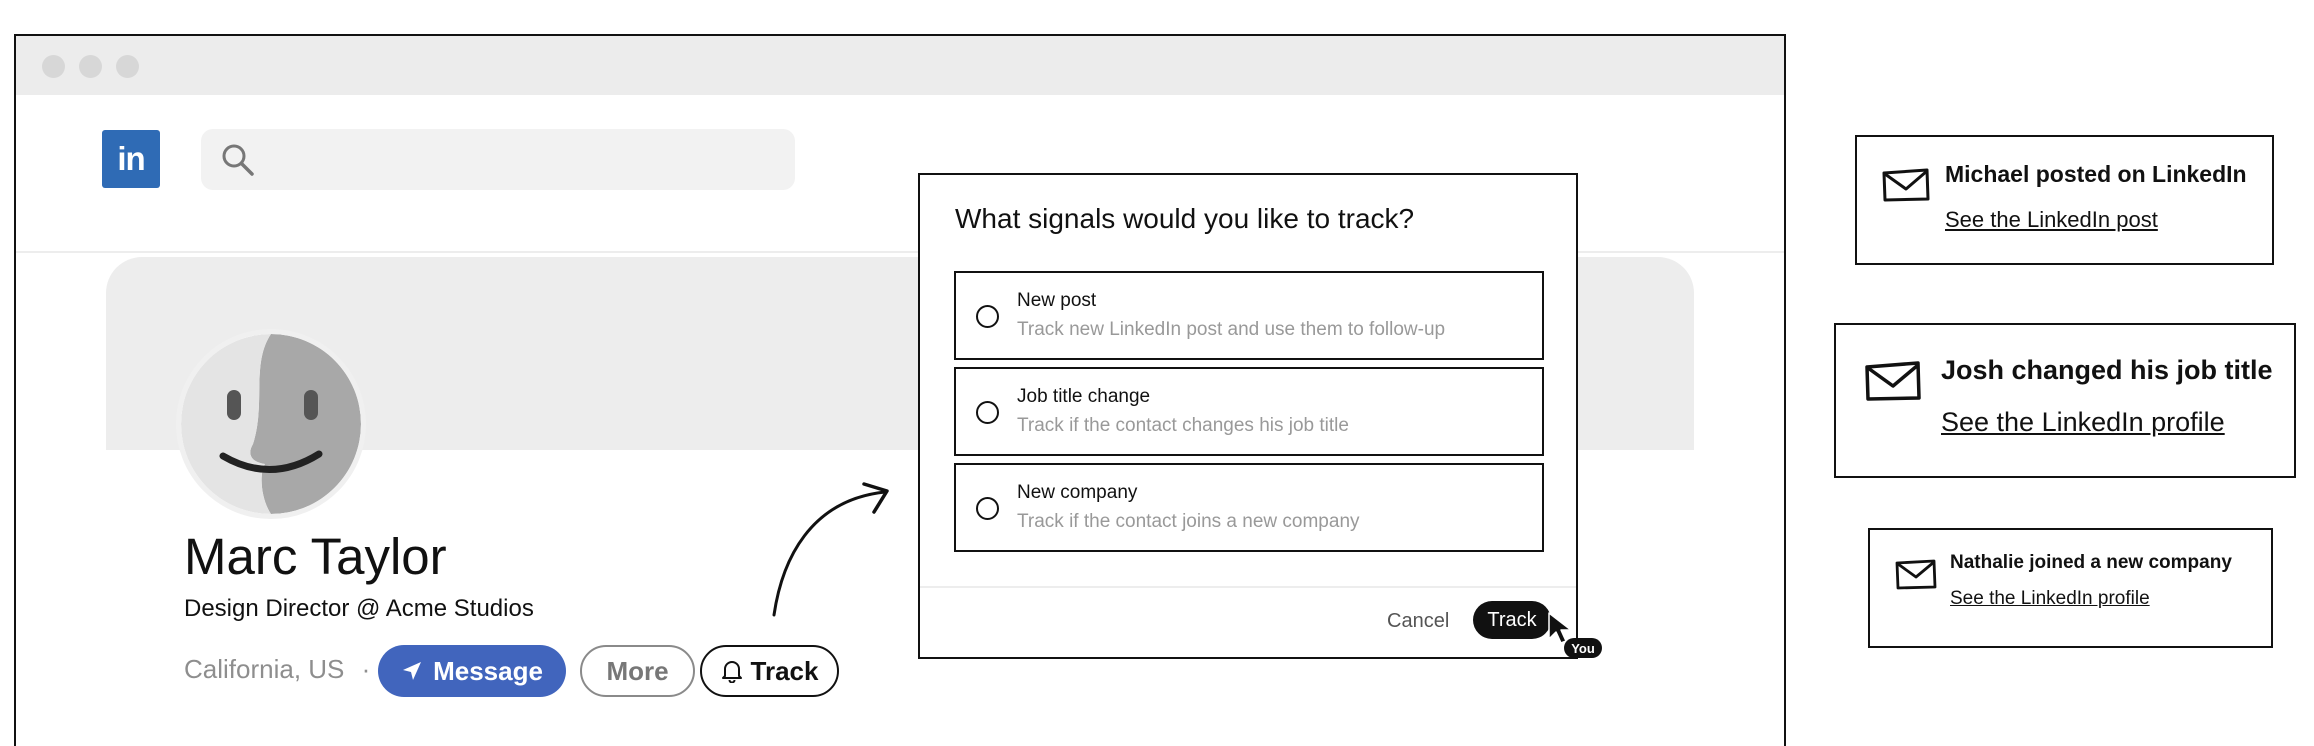 This screenshot has width=2314, height=746. Describe the element at coordinates (987, 316) in the screenshot. I see `radio-new-post` at that location.